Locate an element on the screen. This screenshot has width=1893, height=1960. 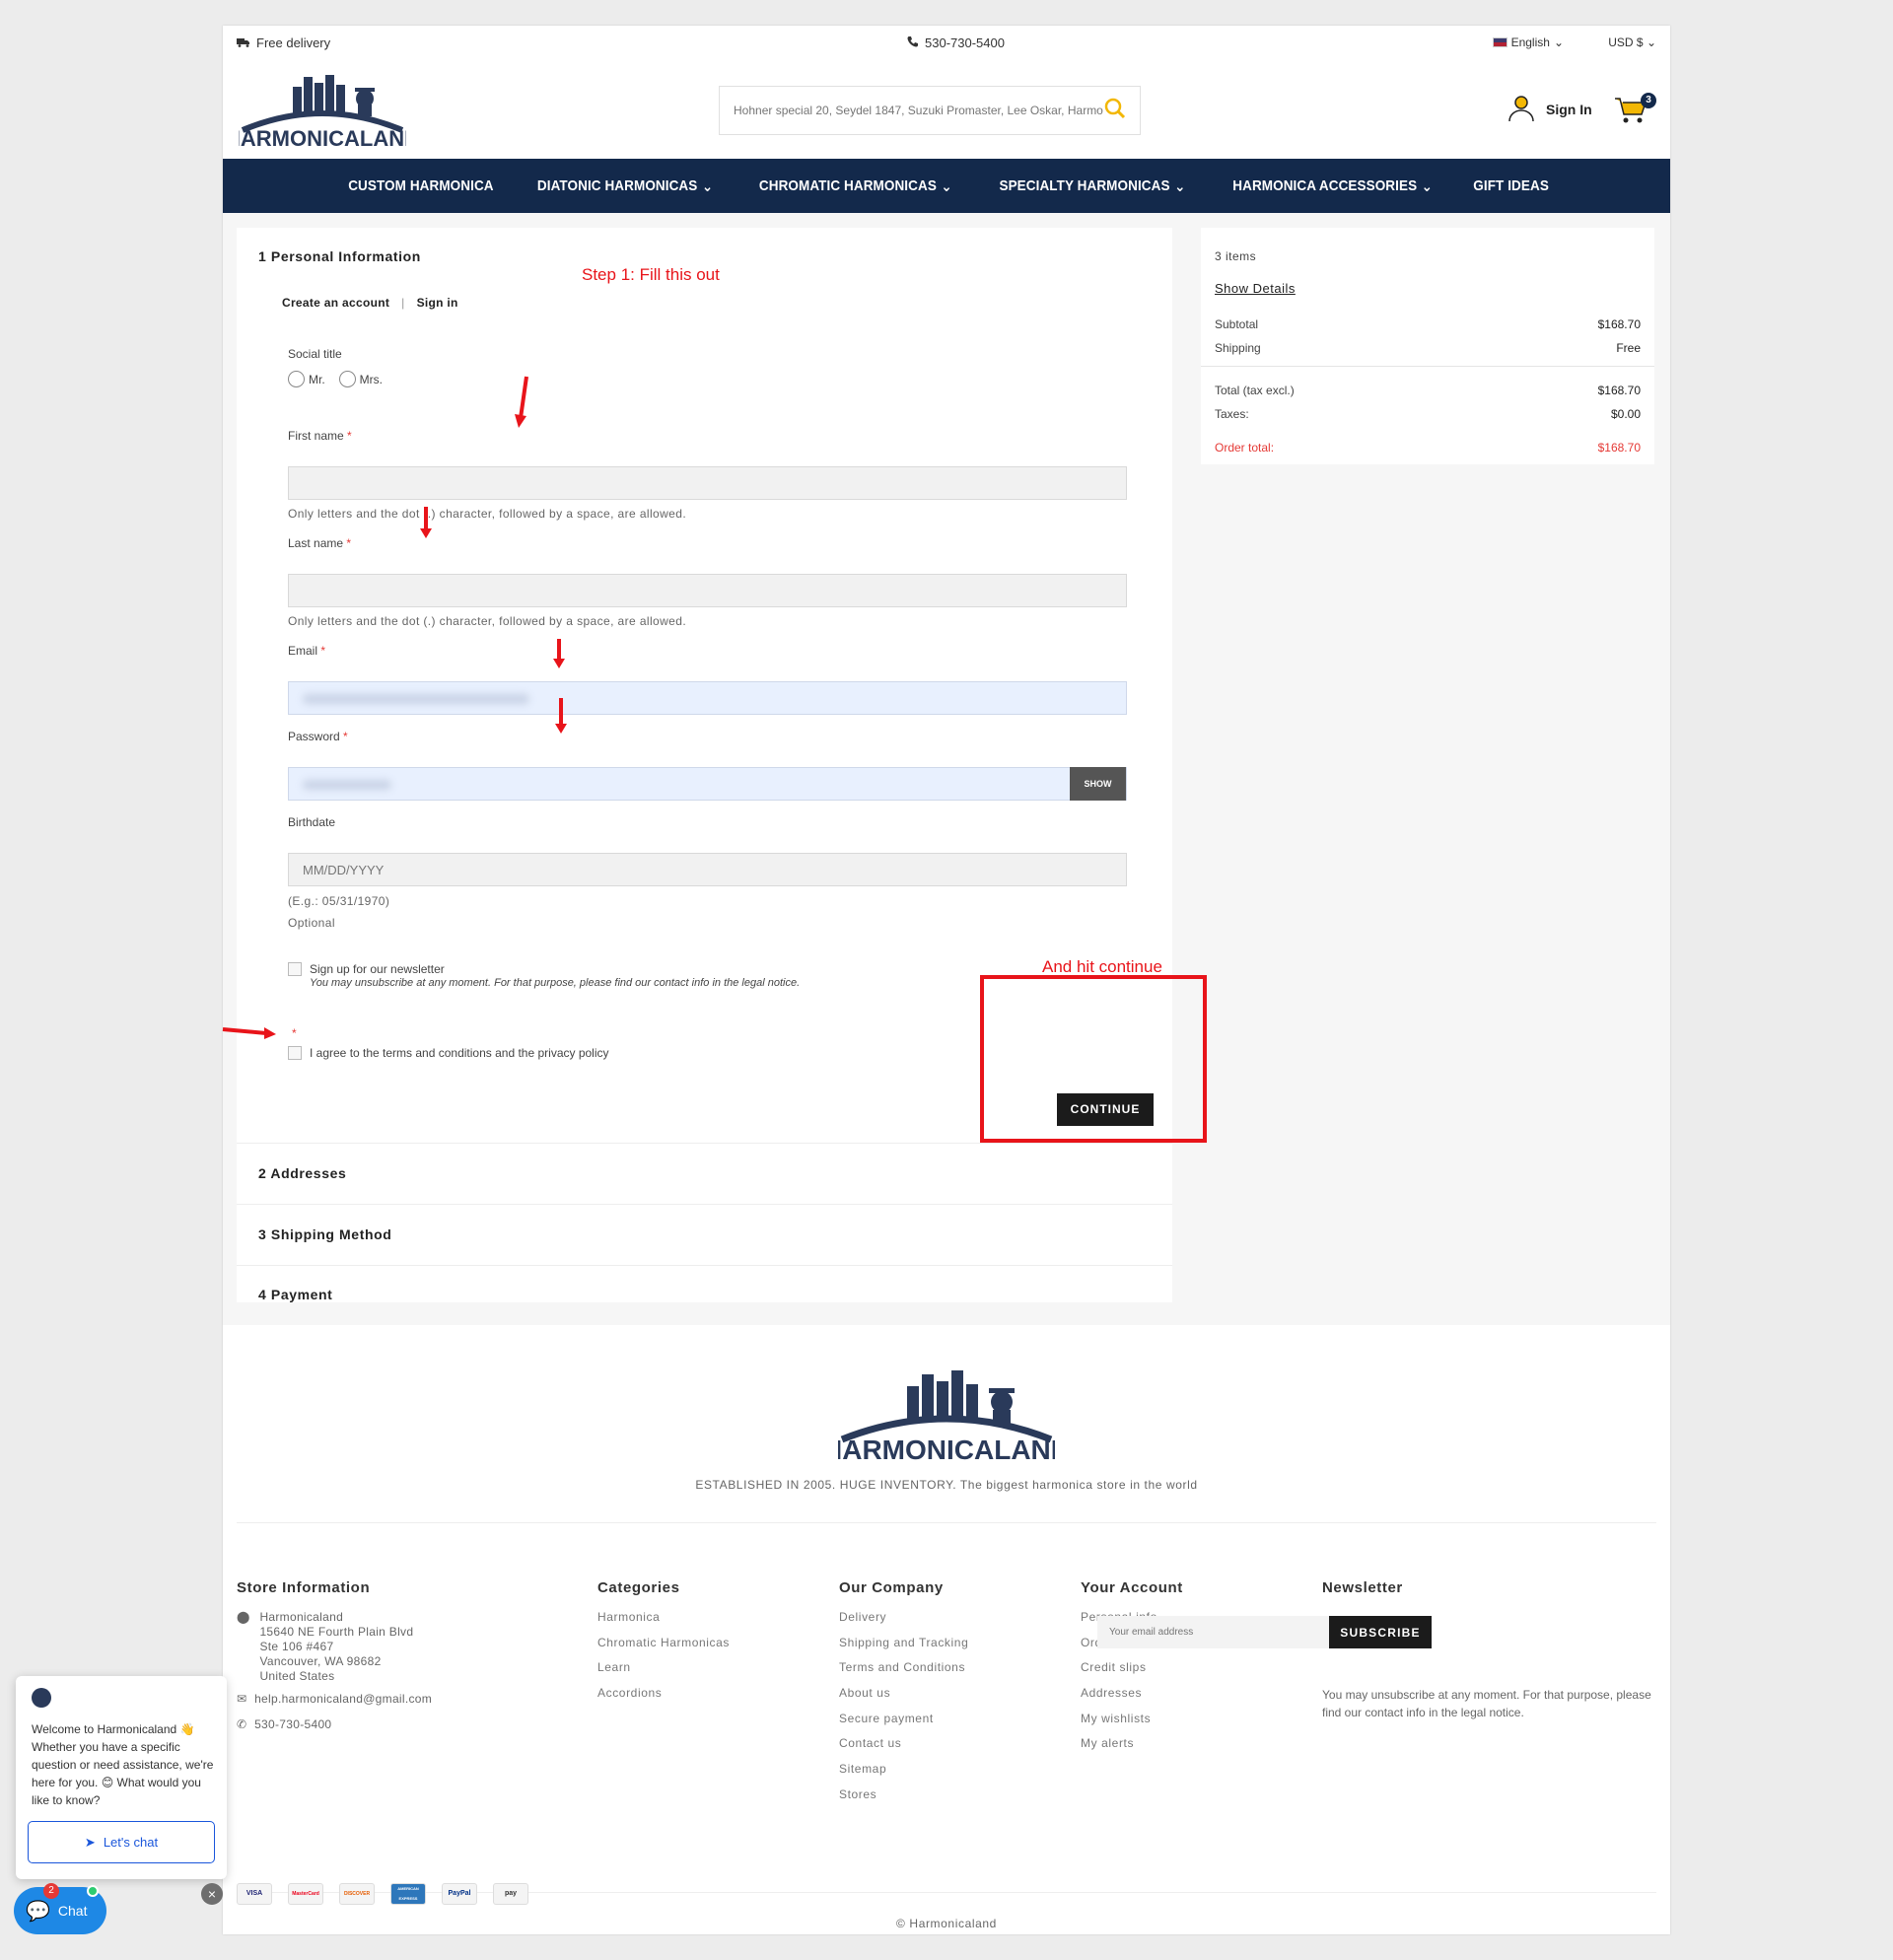
step-addresses: 2 Addresses is located at coordinates (302, 1173).